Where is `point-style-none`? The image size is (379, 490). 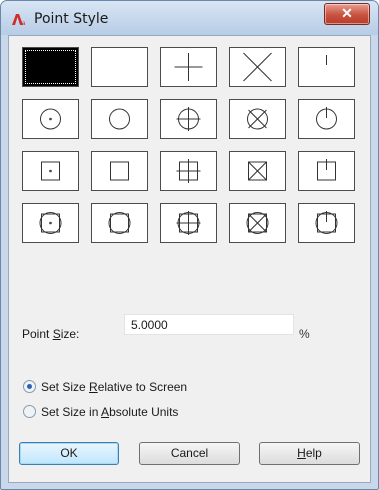
point-style-none is located at coordinates (50, 67).